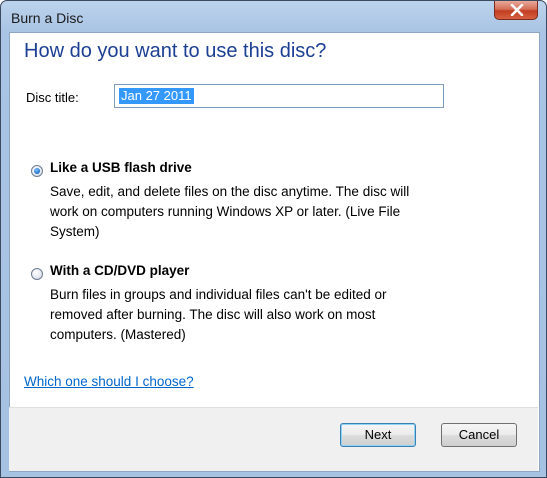 The height and width of the screenshot is (478, 547). What do you see at coordinates (118, 334) in the screenshot?
I see `description-line: computers. (Mastered)` at bounding box center [118, 334].